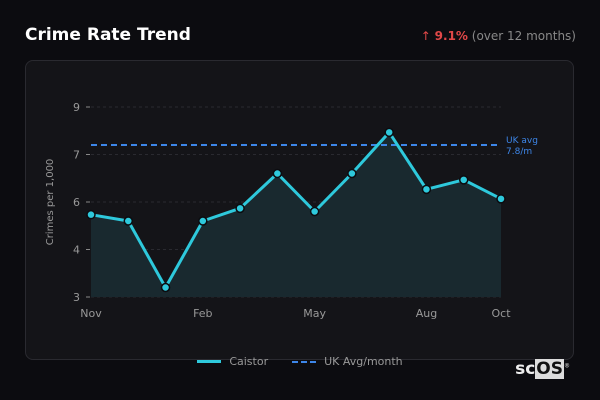 Image resolution: width=600 pixels, height=400 pixels. Describe the element at coordinates (50, 202) in the screenshot. I see `y-axis-label: Crimes per 1,000` at that location.